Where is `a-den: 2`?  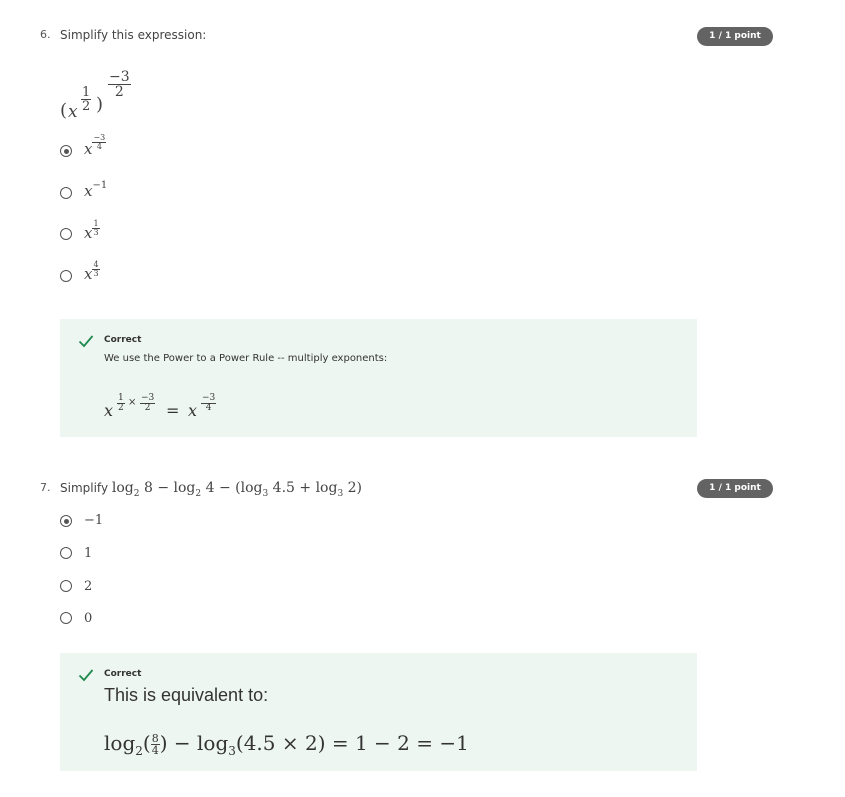
a-den: 2 is located at coordinates (121, 408).